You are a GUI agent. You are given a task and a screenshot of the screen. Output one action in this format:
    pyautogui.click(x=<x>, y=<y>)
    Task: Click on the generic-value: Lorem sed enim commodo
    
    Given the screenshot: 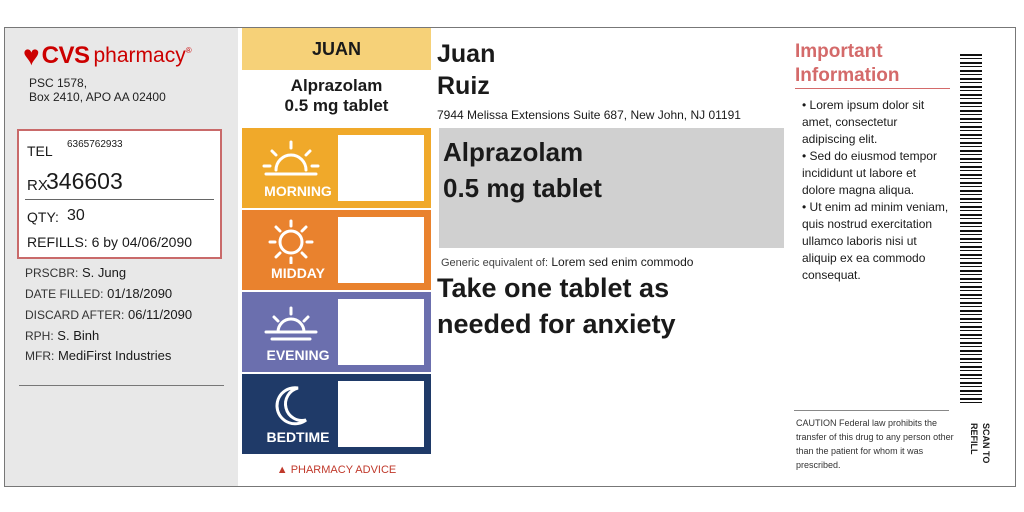 What is the action you would take?
    pyautogui.click(x=622, y=262)
    